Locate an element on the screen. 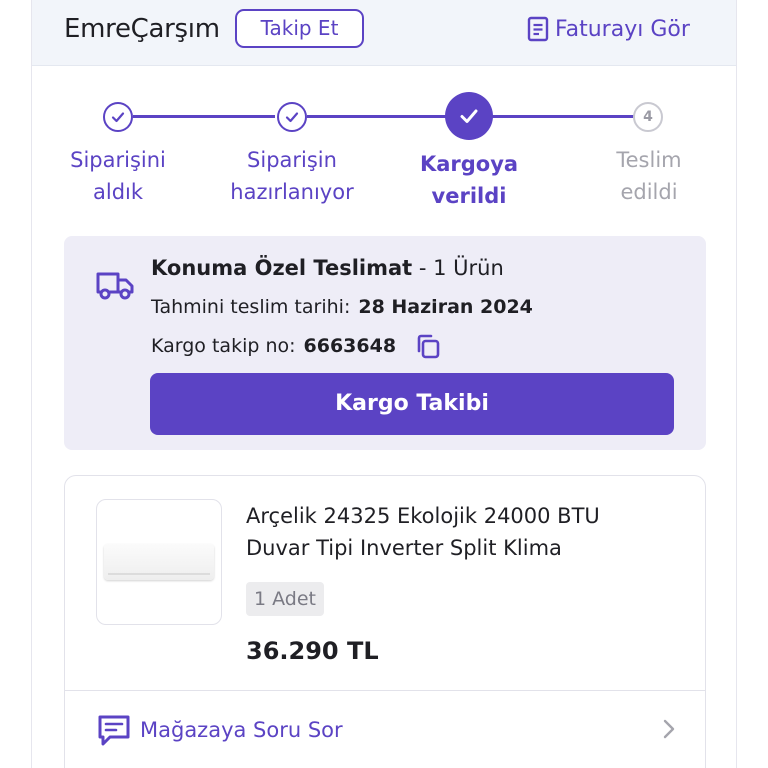 The width and height of the screenshot is (768, 768). step-label-shipped: Kargoya verildi is located at coordinates (469, 180).